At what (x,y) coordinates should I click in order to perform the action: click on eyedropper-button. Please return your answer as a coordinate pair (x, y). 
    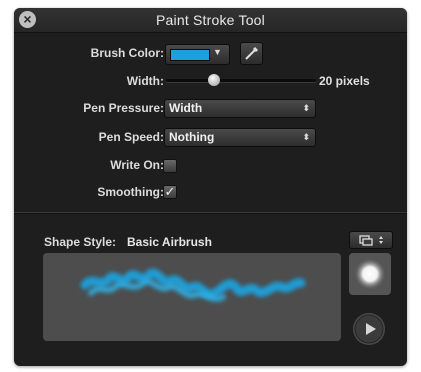
    Looking at the image, I should click on (251, 53).